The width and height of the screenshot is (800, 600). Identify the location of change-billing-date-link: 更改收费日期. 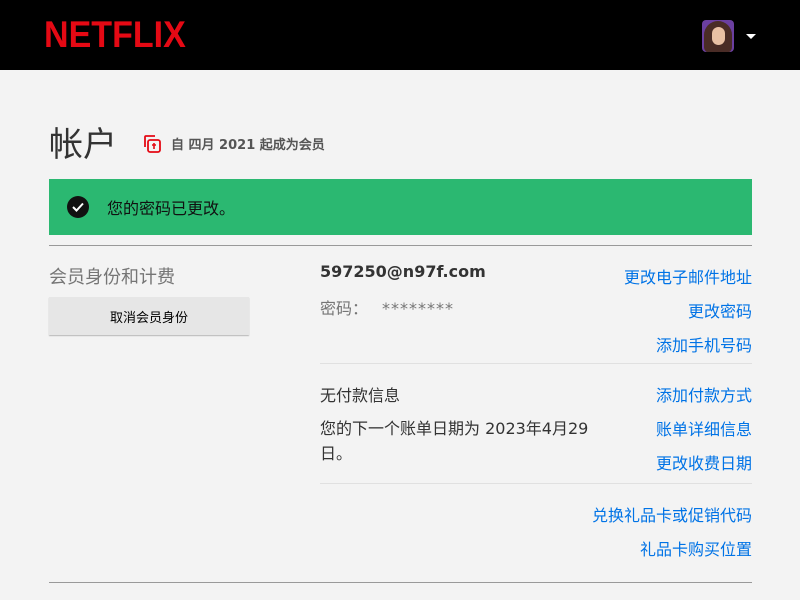
(704, 462).